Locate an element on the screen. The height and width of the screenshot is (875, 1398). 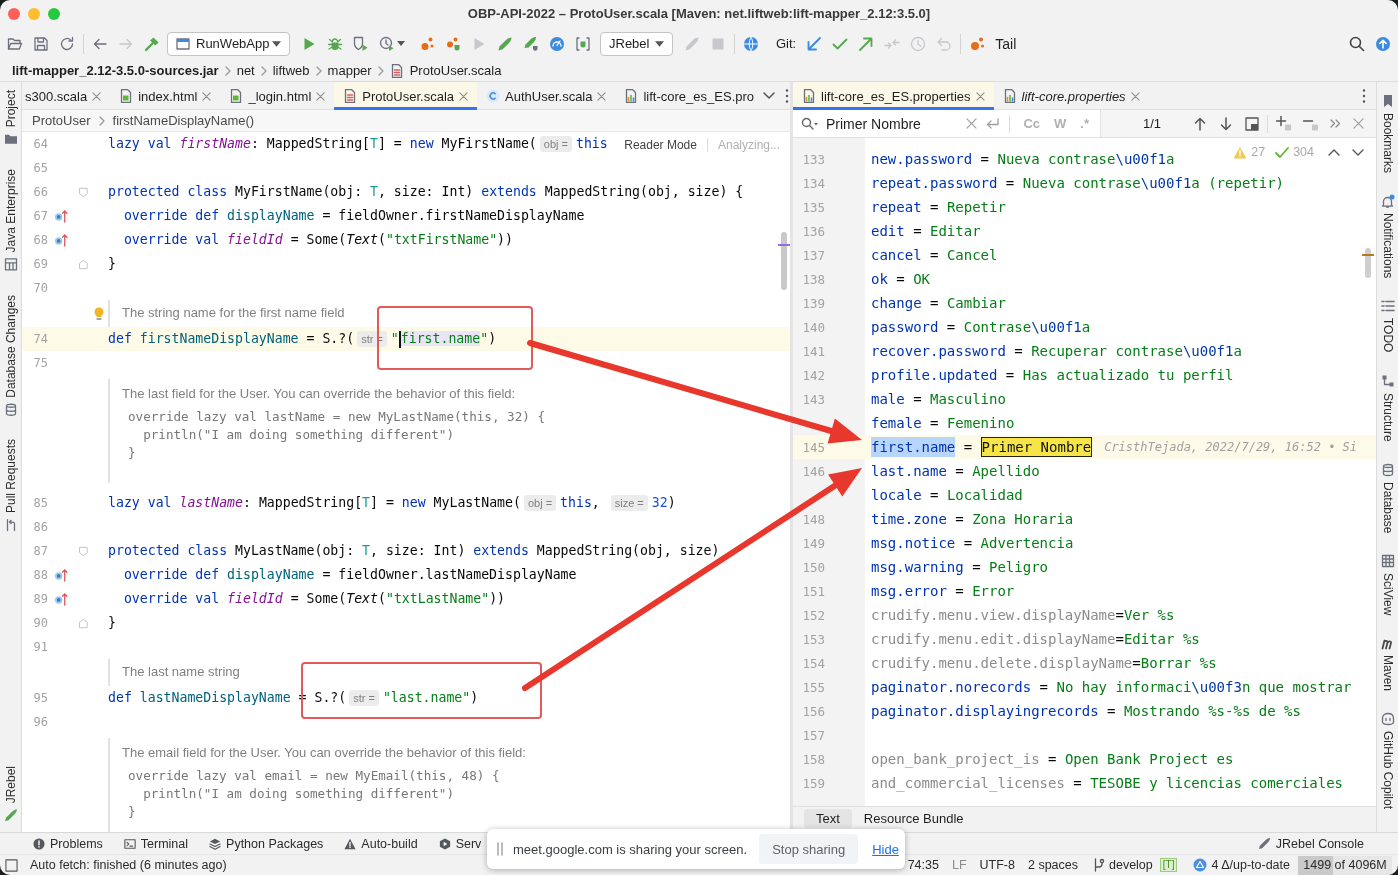
clear-icon is located at coordinates (972, 123).